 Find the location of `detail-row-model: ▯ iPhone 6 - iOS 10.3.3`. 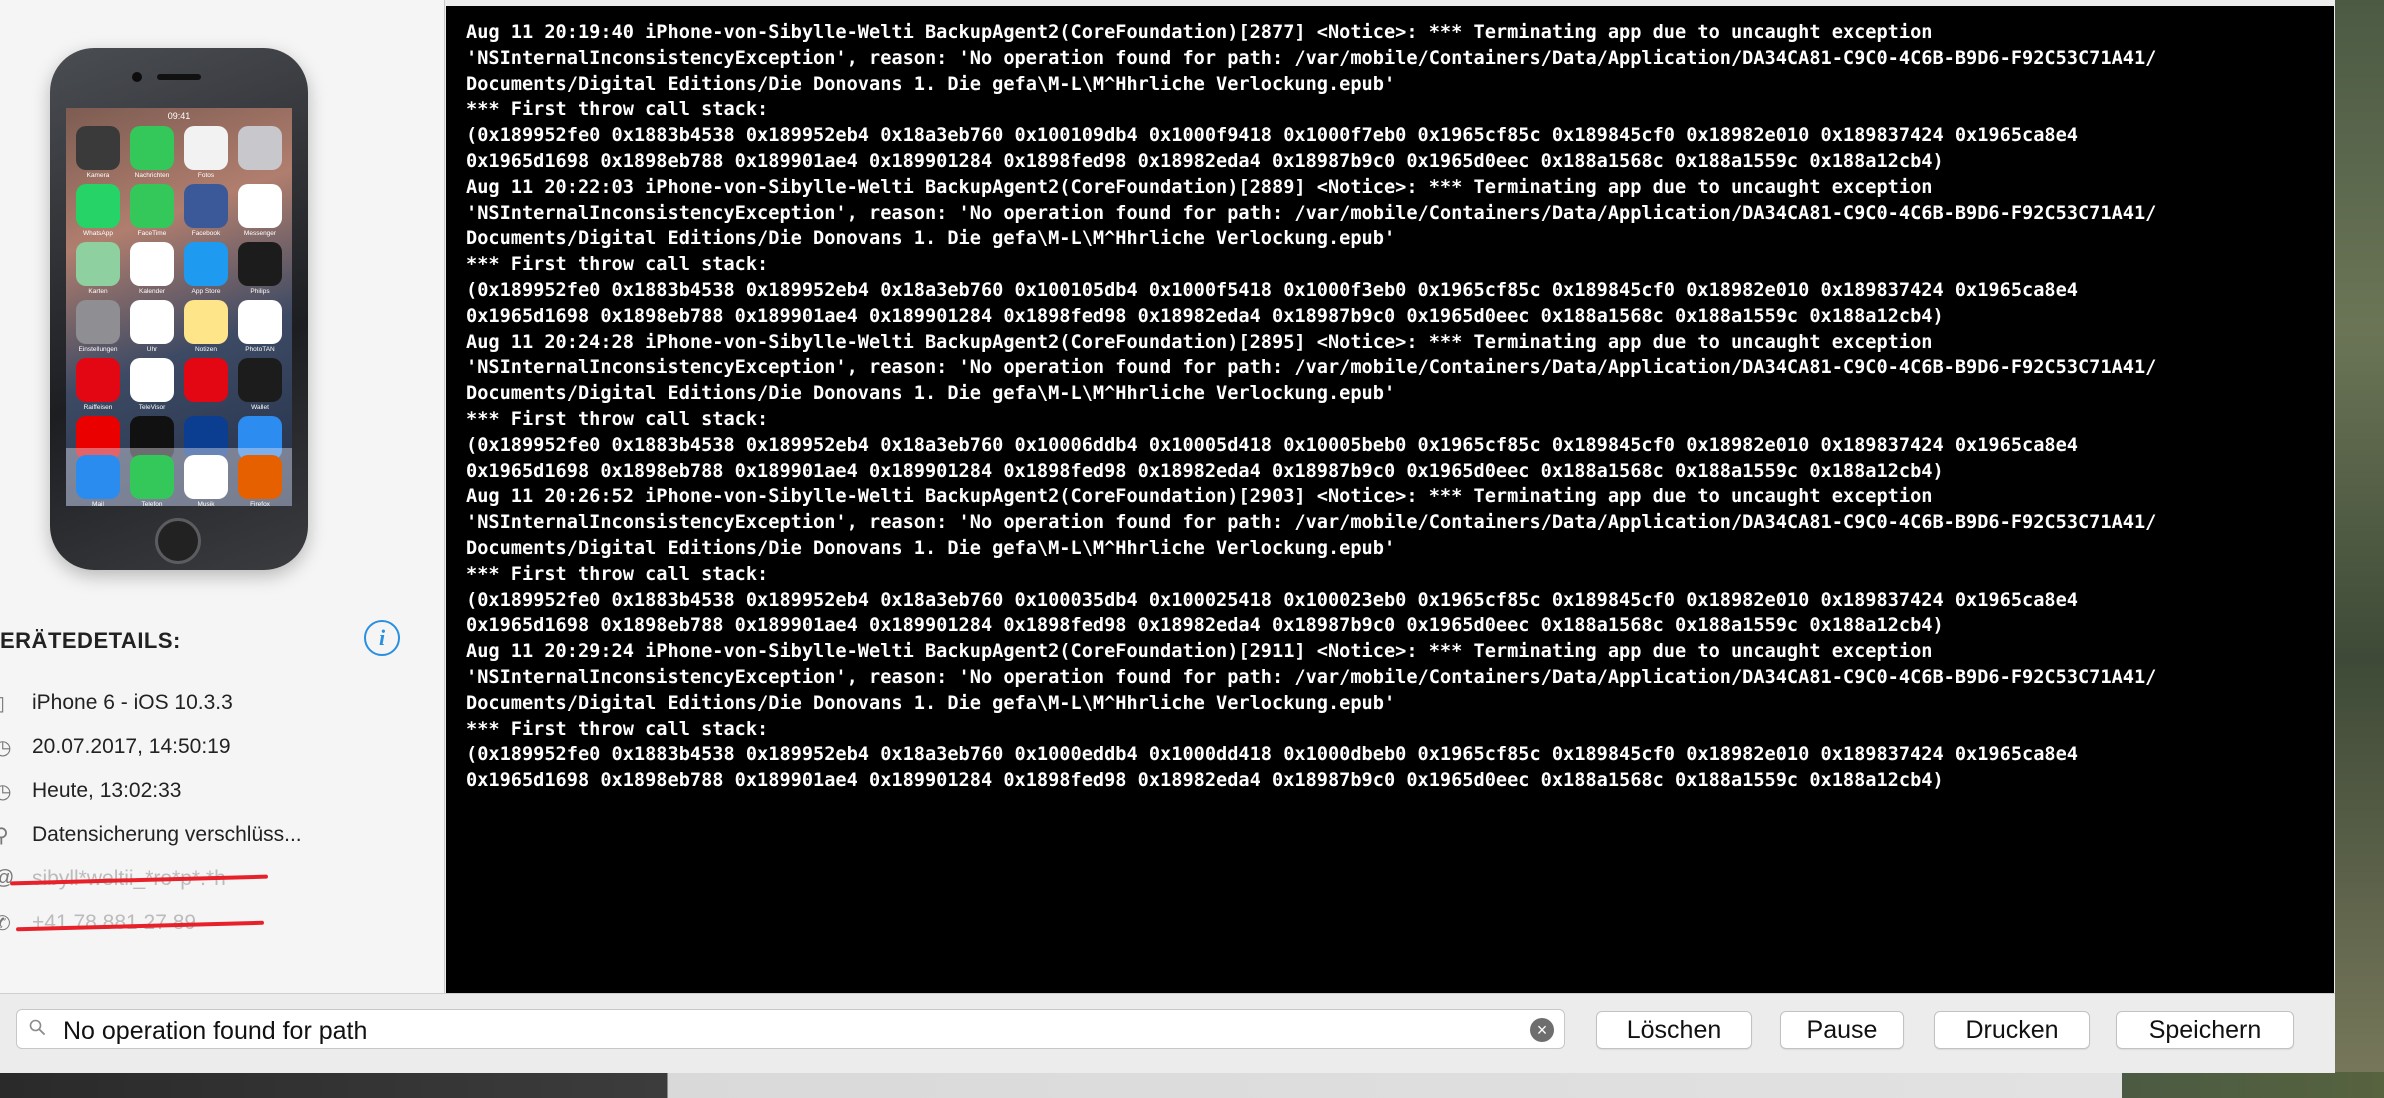

detail-row-model: ▯ iPhone 6 - iOS 10.3.3 is located at coordinates (220, 704).